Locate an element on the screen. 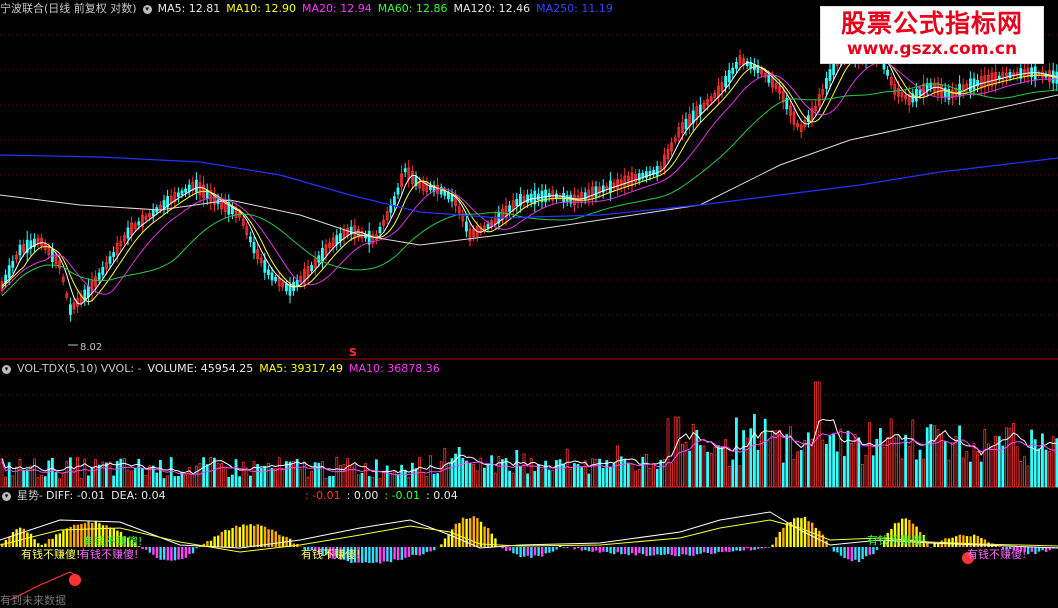  future-data-label: 有到未来数据 is located at coordinates (33, 600).